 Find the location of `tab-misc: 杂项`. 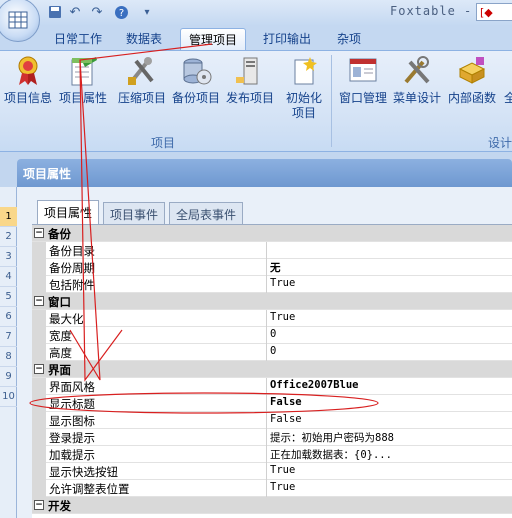

tab-misc: 杂项 is located at coordinates (349, 39).